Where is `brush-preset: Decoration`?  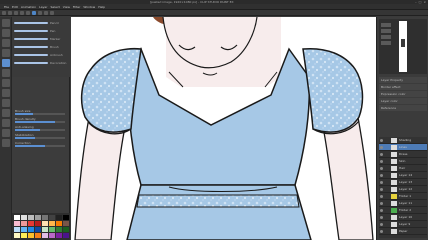
brush-preset: Decoration is located at coordinates (40, 63).